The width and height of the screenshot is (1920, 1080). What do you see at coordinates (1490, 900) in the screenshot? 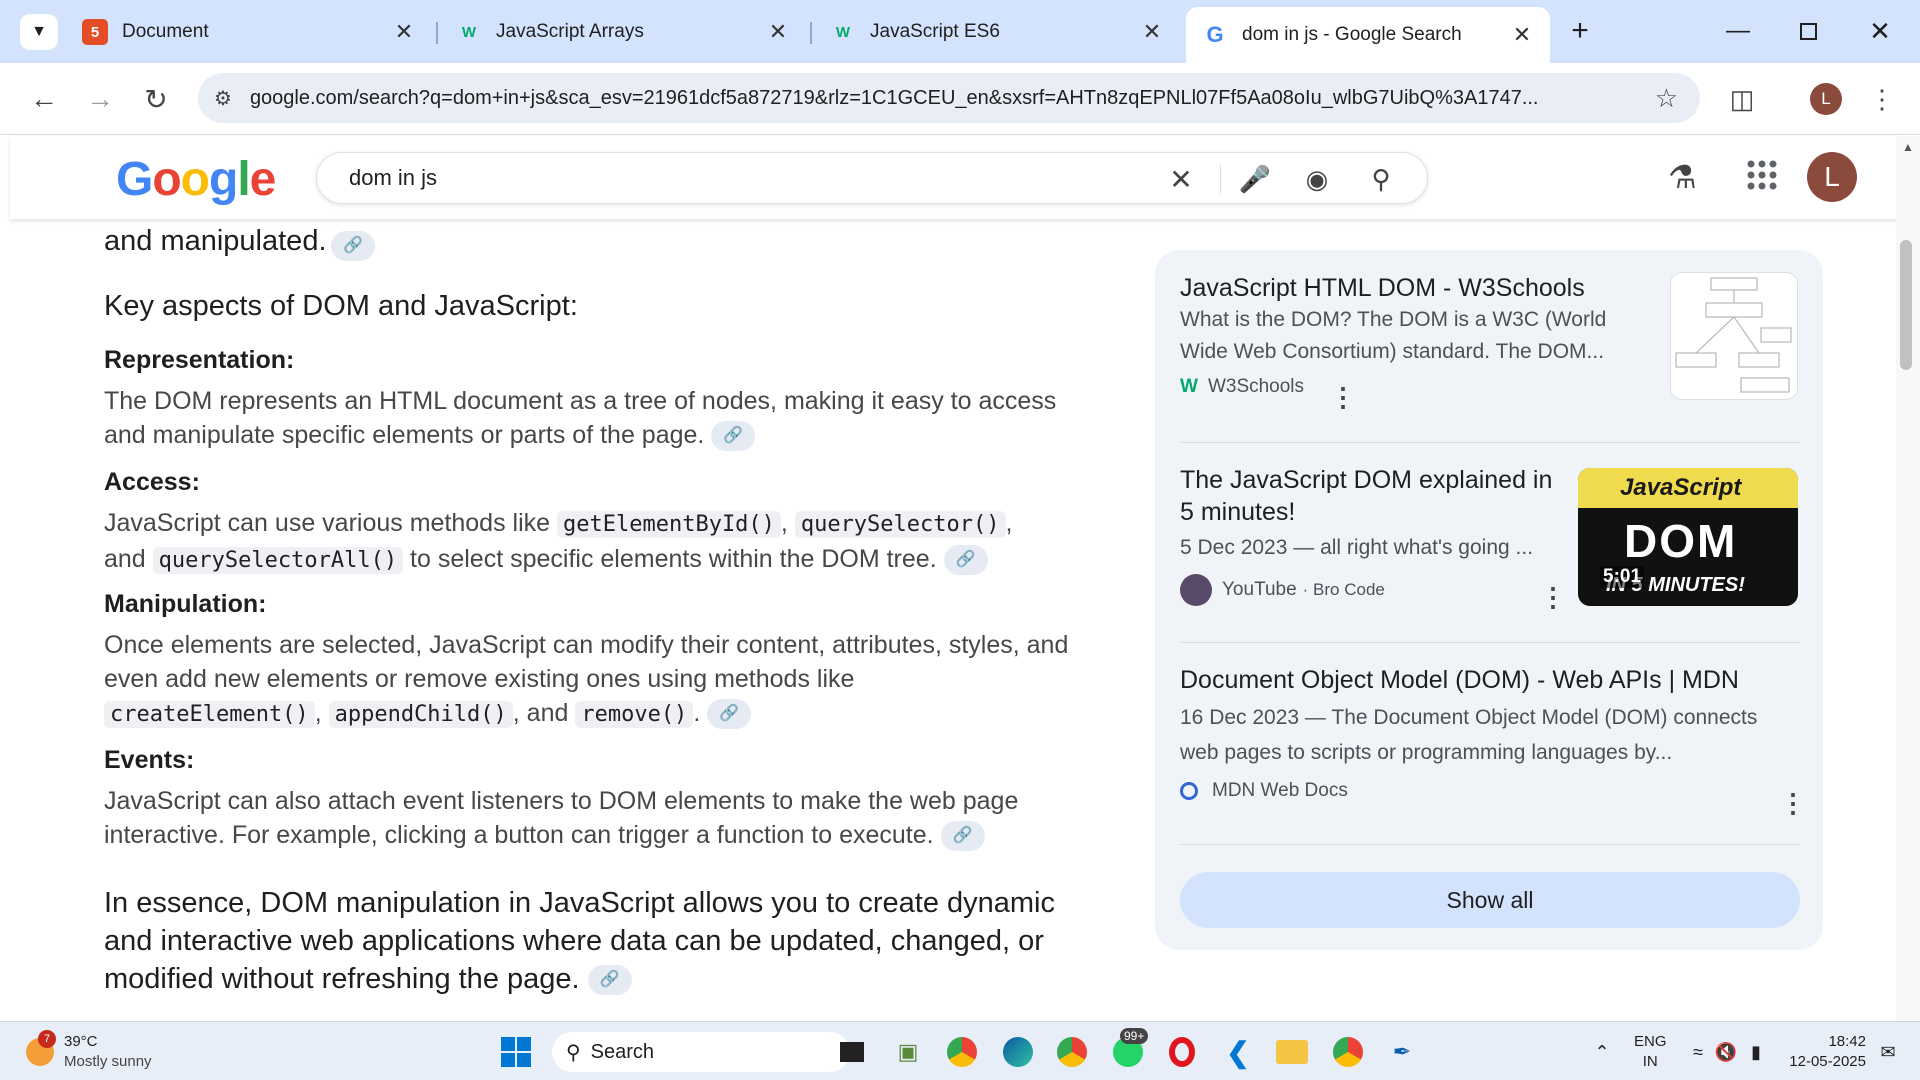
I see `show-all-button: Show all` at bounding box center [1490, 900].